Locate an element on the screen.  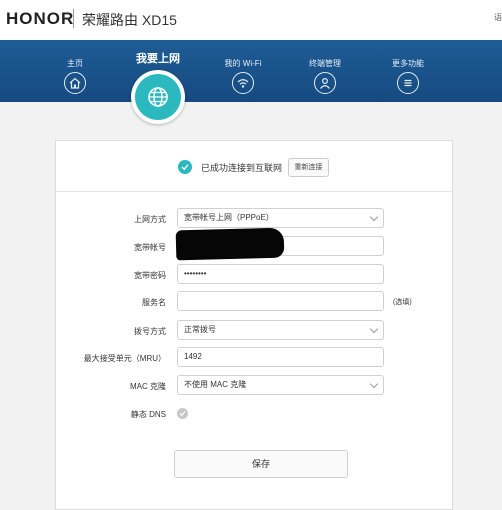
password-input: •••••••• is located at coordinates (280, 274).